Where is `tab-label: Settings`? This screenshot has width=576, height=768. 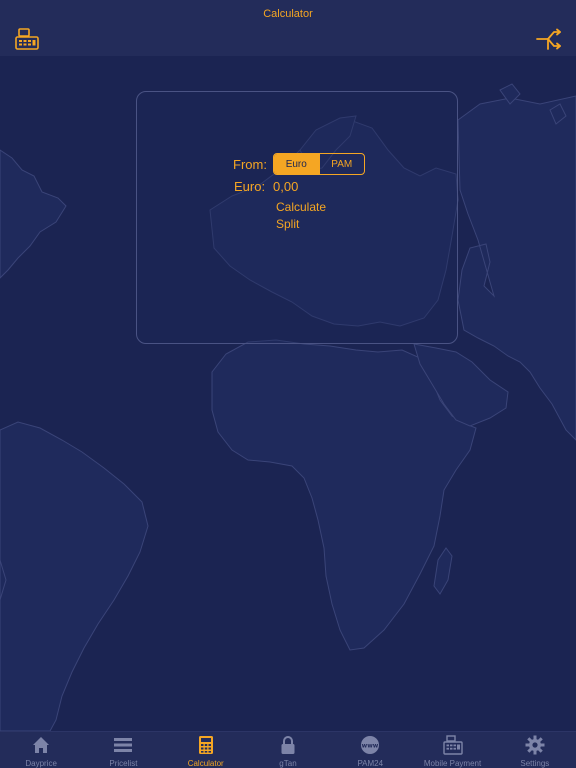
tab-label: Settings is located at coordinates (535, 763).